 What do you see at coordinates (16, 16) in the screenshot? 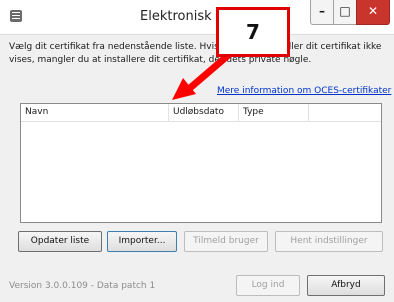
I see `app-icon` at bounding box center [16, 16].